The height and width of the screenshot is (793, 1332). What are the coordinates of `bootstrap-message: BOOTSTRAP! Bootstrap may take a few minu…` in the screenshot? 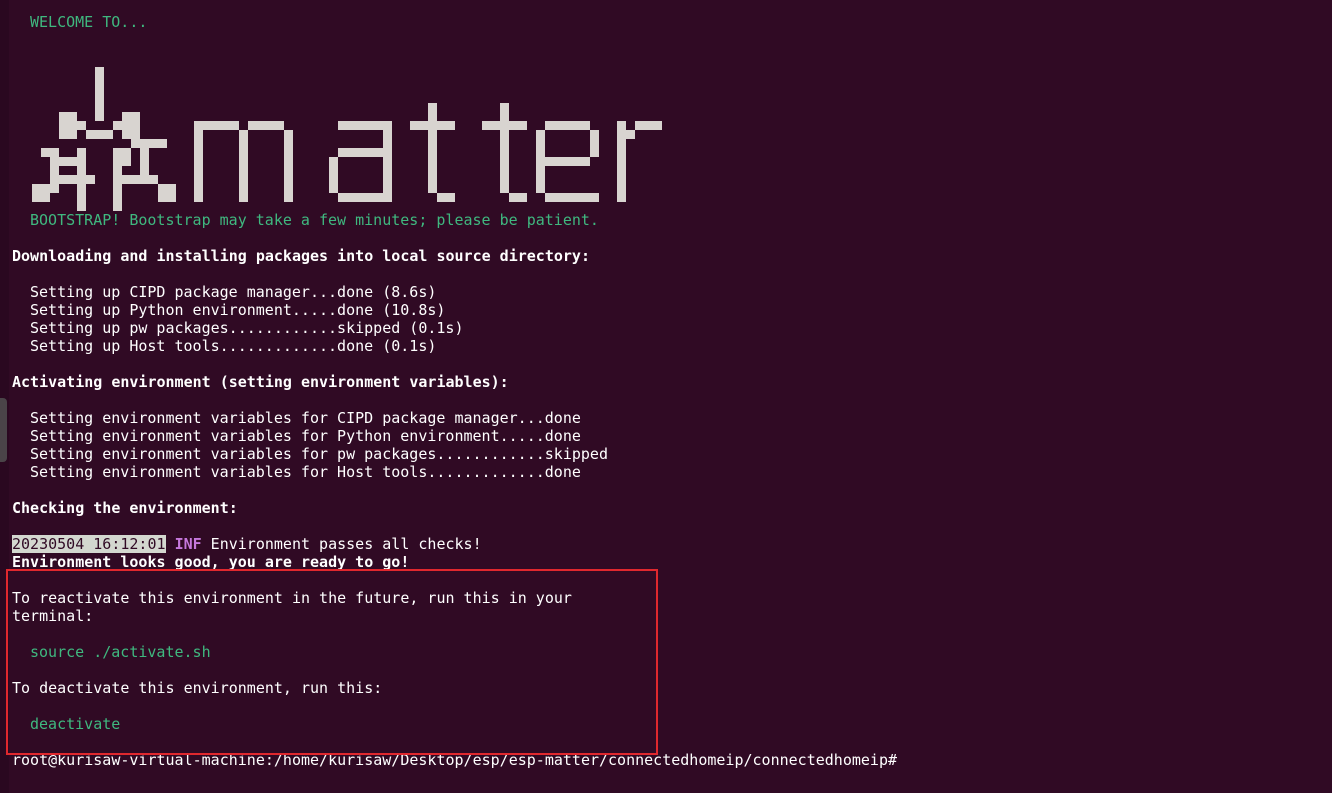 It's located at (314, 220).